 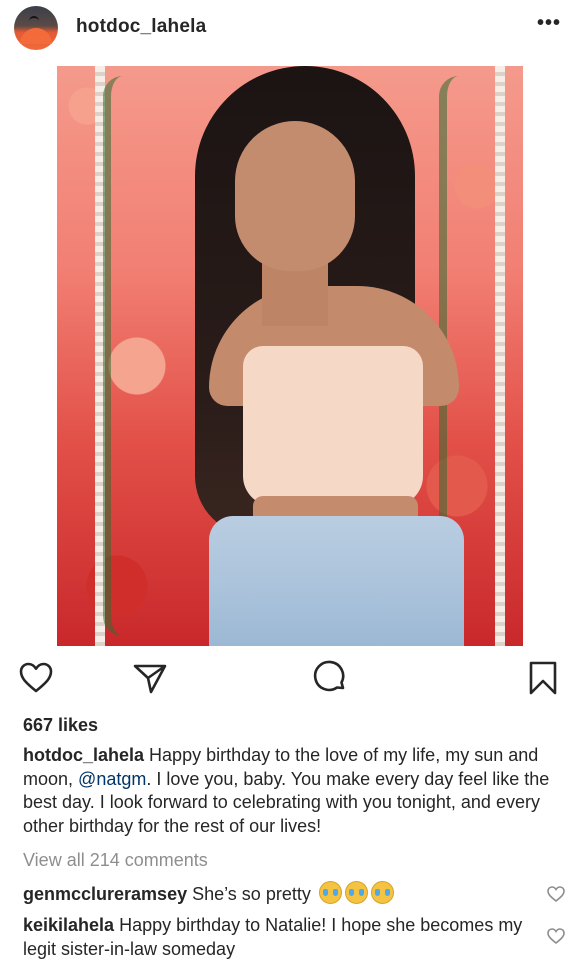 I want to click on photo-face, so click(x=295, y=196).